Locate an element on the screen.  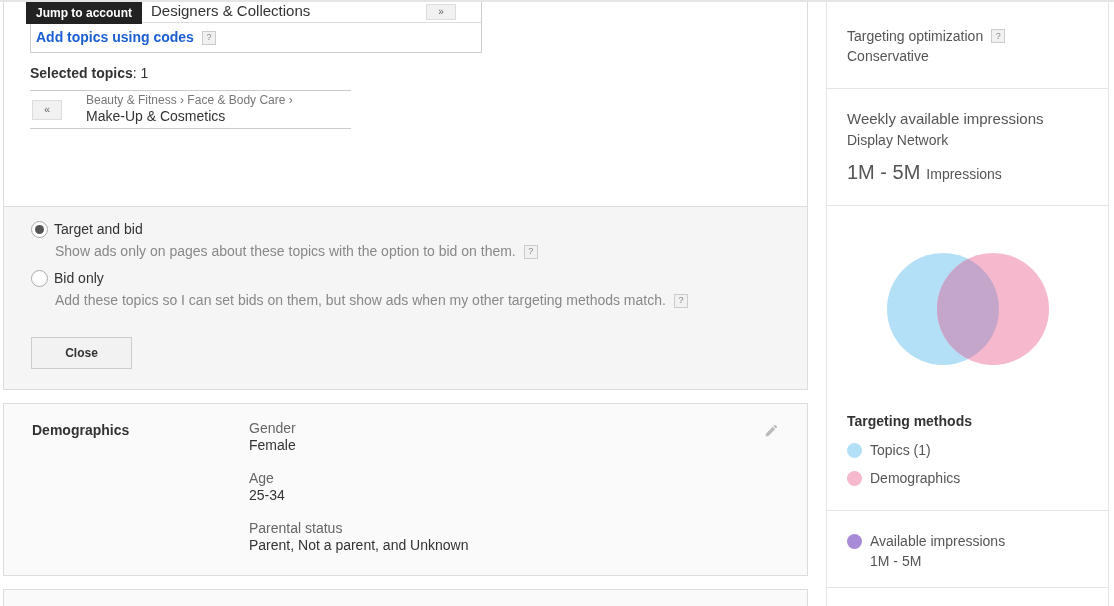
optimization-label: Targeting optimization is located at coordinates (915, 36).